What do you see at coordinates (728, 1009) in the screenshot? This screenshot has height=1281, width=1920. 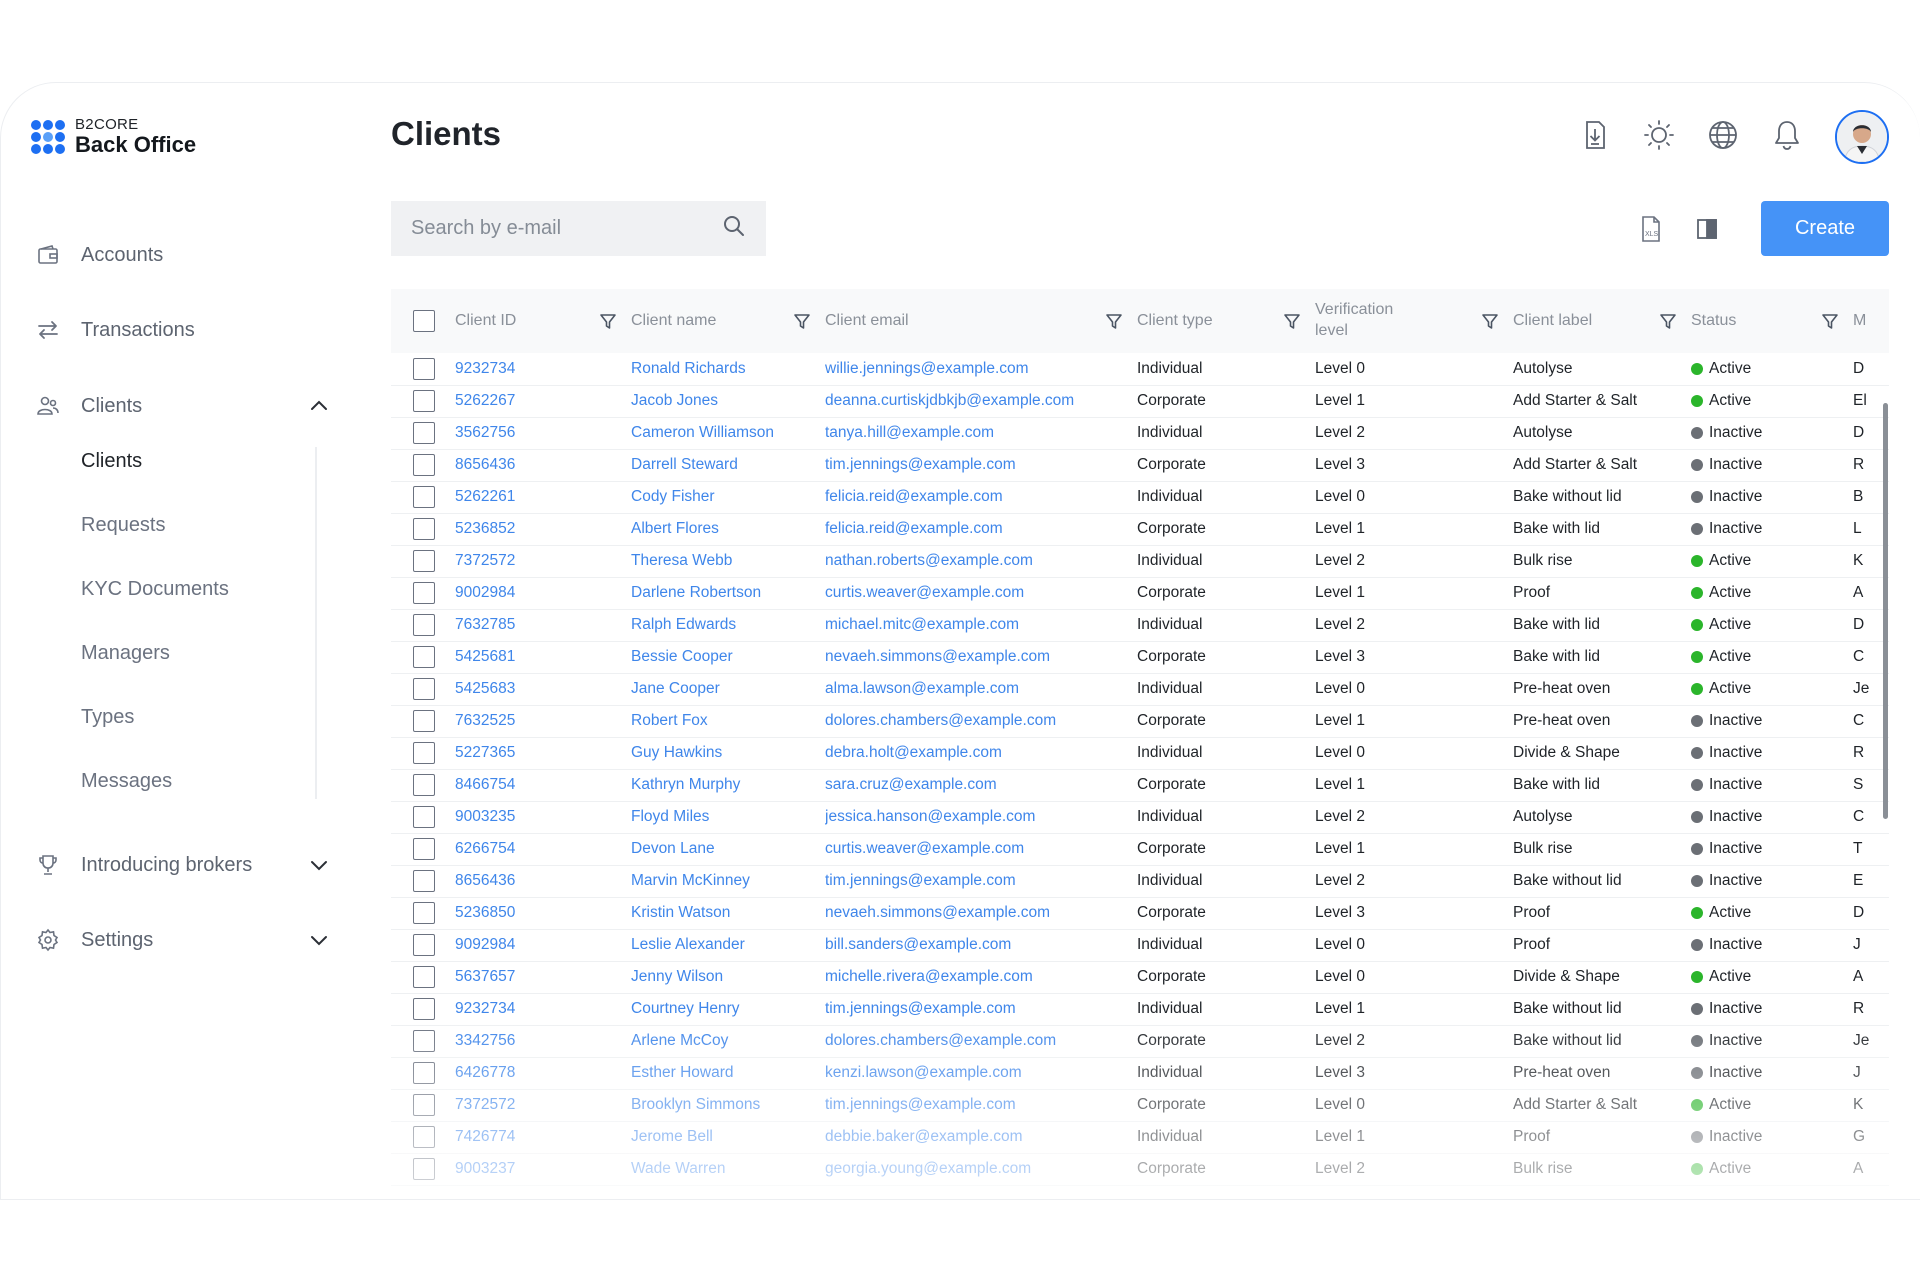 I see `client-name-cell: Courtney Henry` at bounding box center [728, 1009].